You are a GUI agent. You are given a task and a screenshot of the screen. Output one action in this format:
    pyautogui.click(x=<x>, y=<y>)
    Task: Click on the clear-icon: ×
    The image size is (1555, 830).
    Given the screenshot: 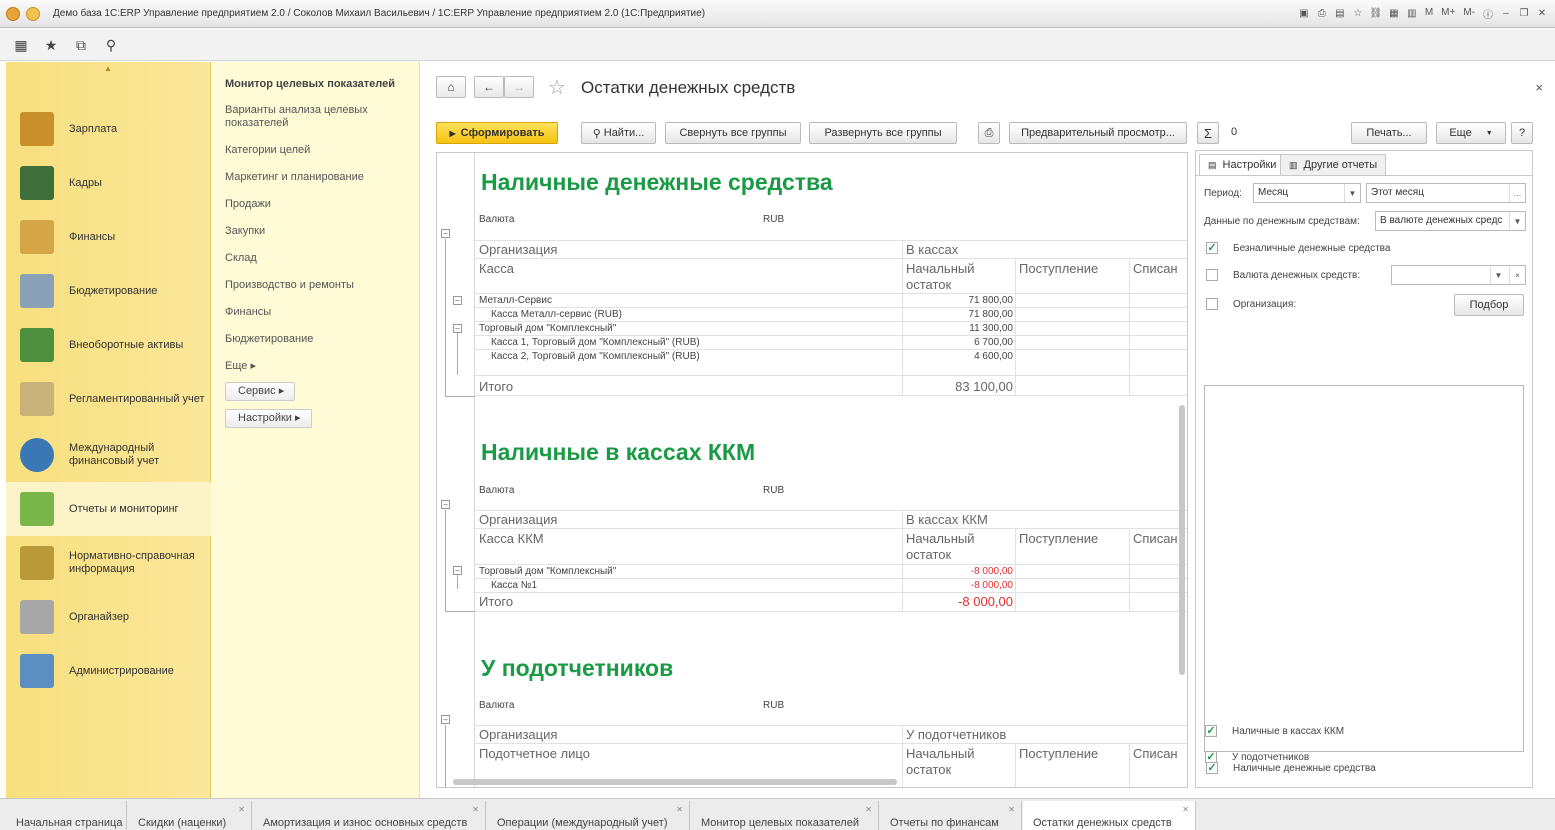 What is the action you would take?
    pyautogui.click(x=1517, y=275)
    